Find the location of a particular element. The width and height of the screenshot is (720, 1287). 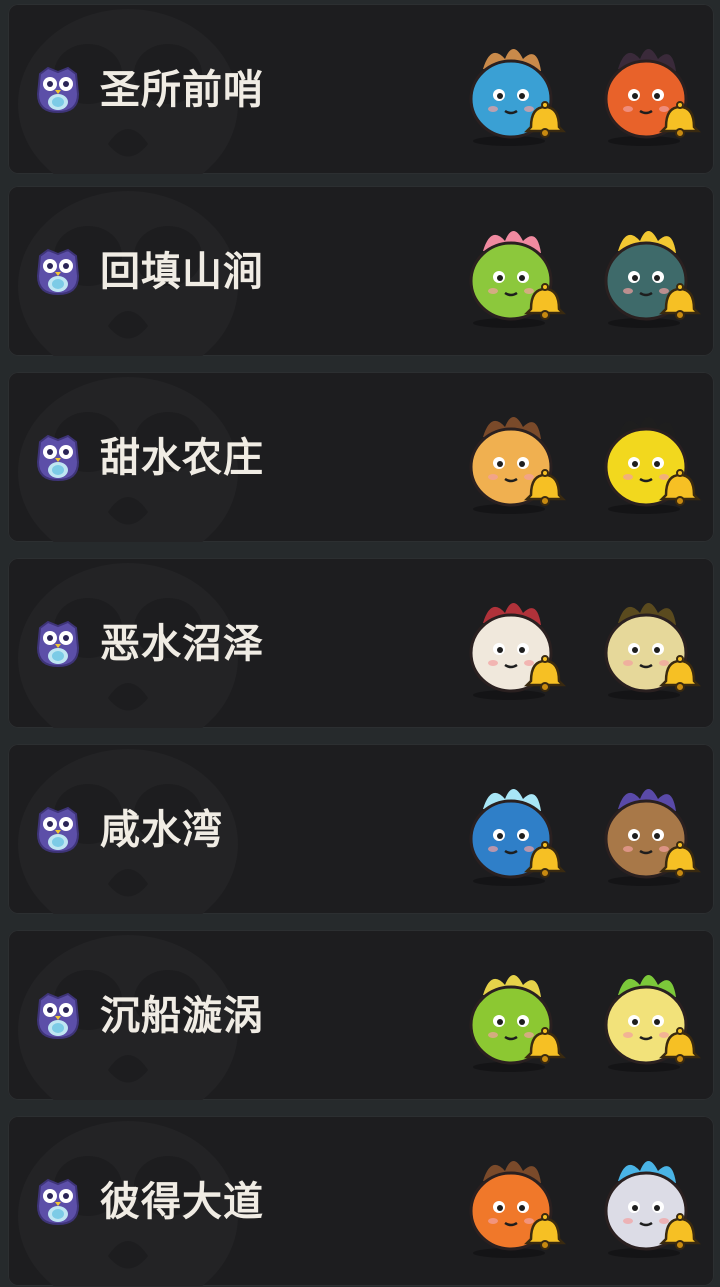

location-name: 甜水农庄 is located at coordinates (182, 458).